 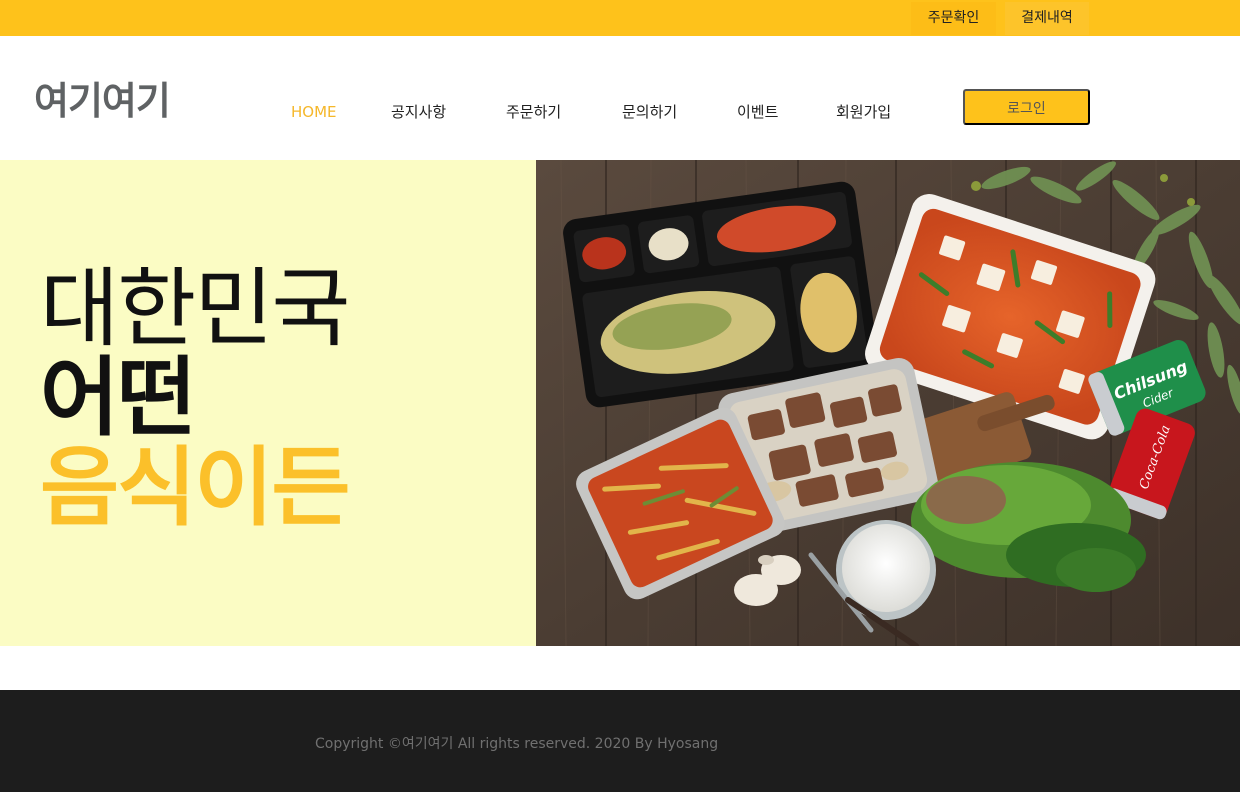 I want to click on site-logo: 여기여기, so click(x=109, y=101).